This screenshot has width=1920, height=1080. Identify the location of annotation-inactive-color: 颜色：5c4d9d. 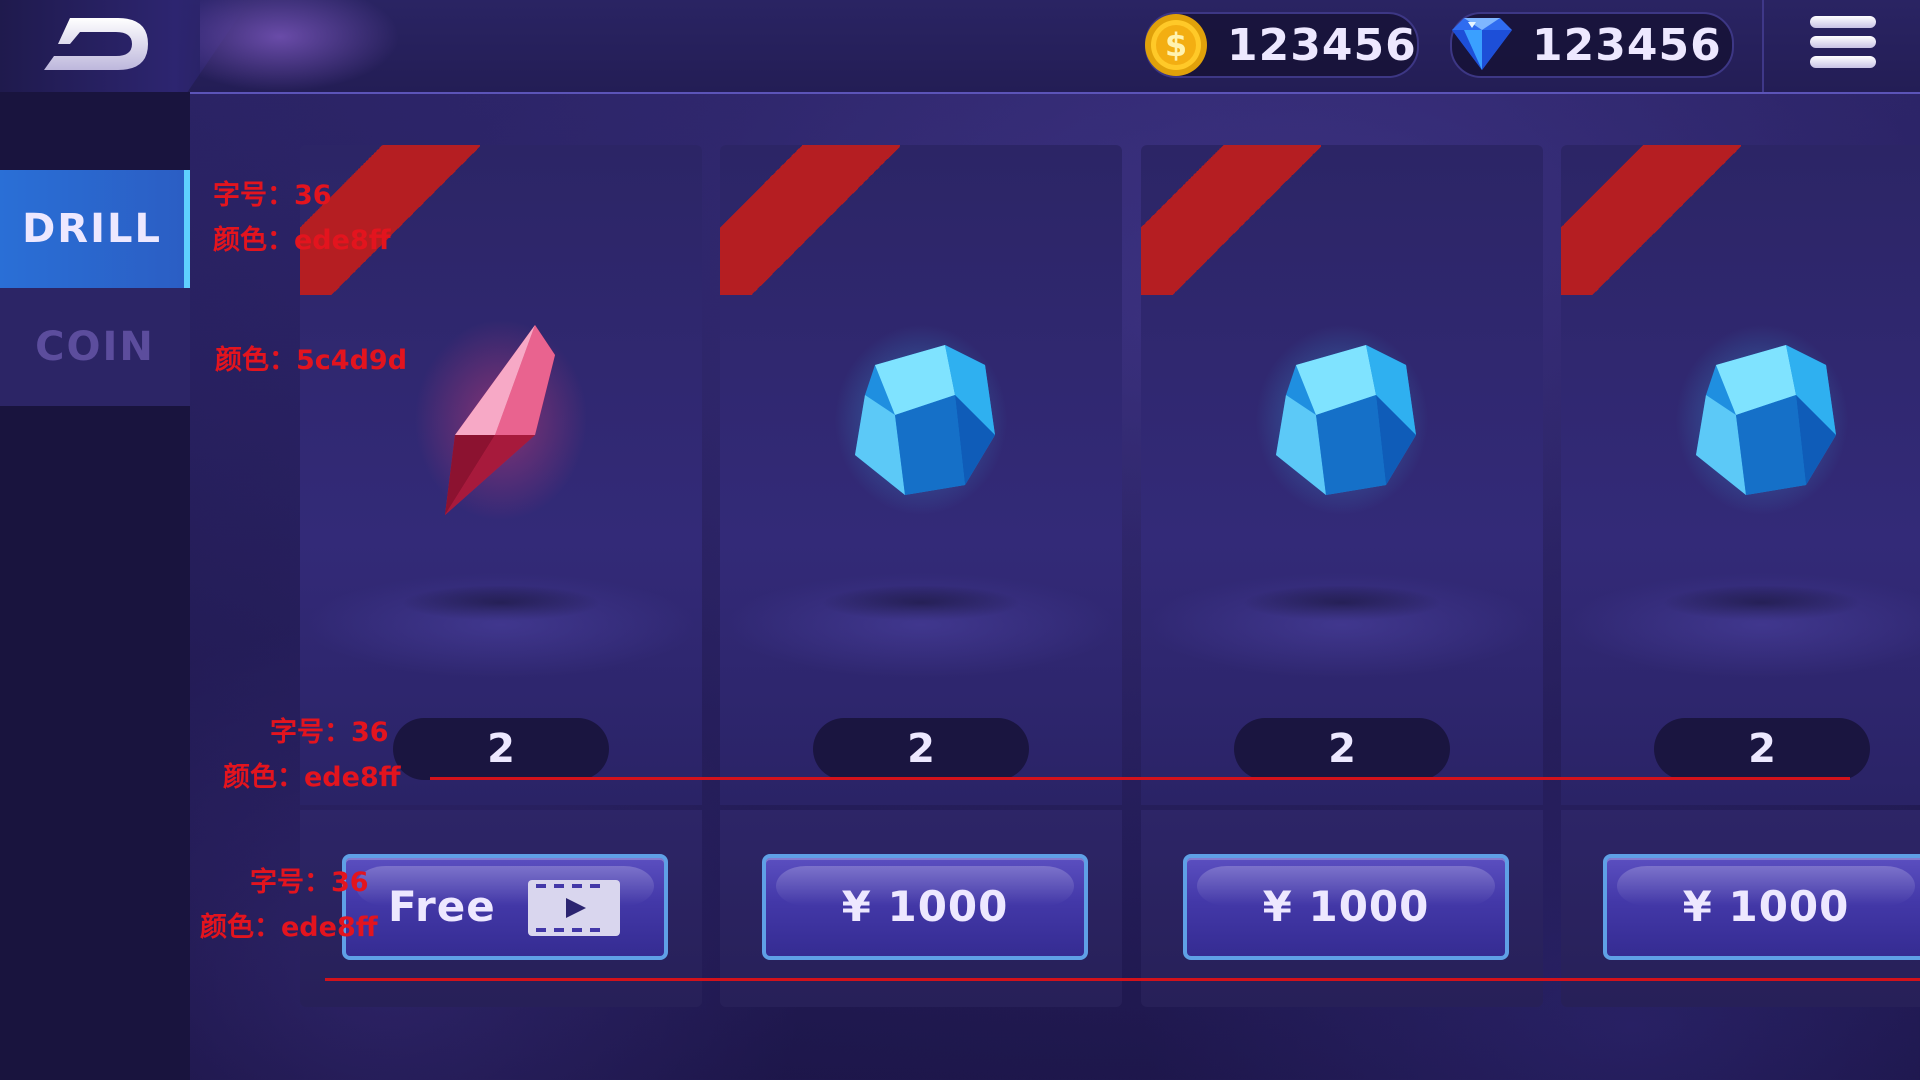
(311, 360).